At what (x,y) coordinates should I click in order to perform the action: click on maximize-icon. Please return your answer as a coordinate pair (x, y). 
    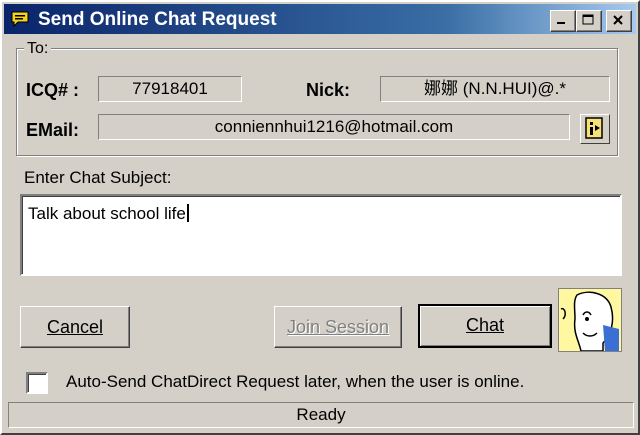
    Looking at the image, I should click on (588, 19).